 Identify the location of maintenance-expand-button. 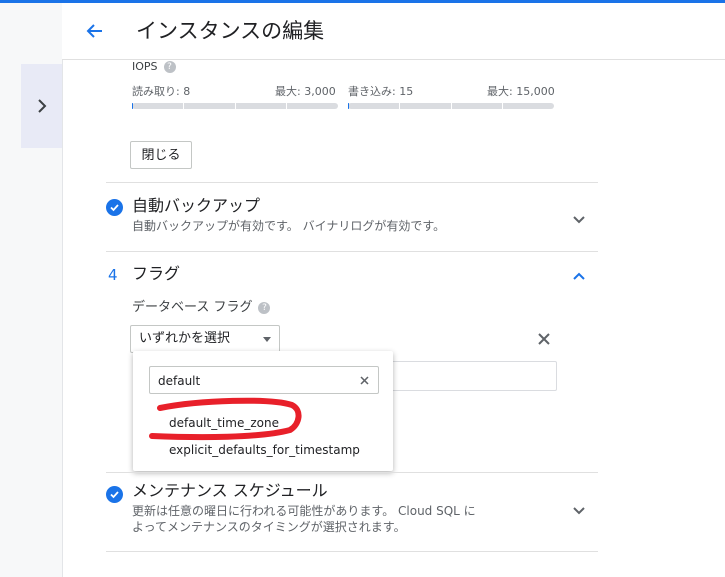
(579, 511).